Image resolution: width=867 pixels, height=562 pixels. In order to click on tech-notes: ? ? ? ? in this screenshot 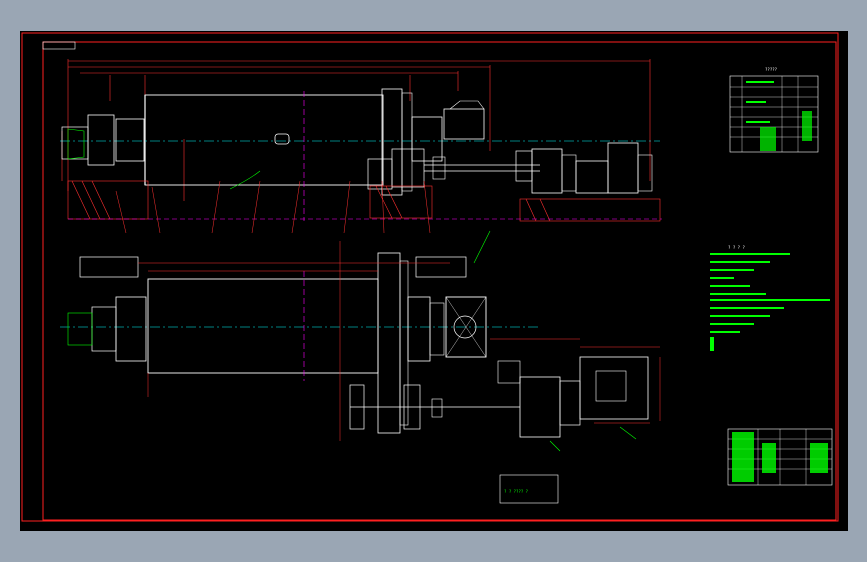, I will do `click(770, 298)`.